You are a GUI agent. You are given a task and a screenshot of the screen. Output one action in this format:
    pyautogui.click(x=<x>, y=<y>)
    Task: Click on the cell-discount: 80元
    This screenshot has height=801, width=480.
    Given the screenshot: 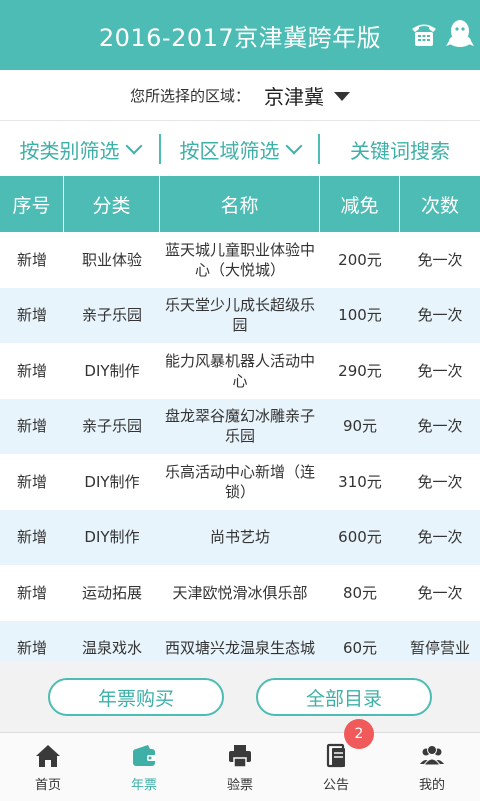 What is the action you would take?
    pyautogui.click(x=360, y=592)
    